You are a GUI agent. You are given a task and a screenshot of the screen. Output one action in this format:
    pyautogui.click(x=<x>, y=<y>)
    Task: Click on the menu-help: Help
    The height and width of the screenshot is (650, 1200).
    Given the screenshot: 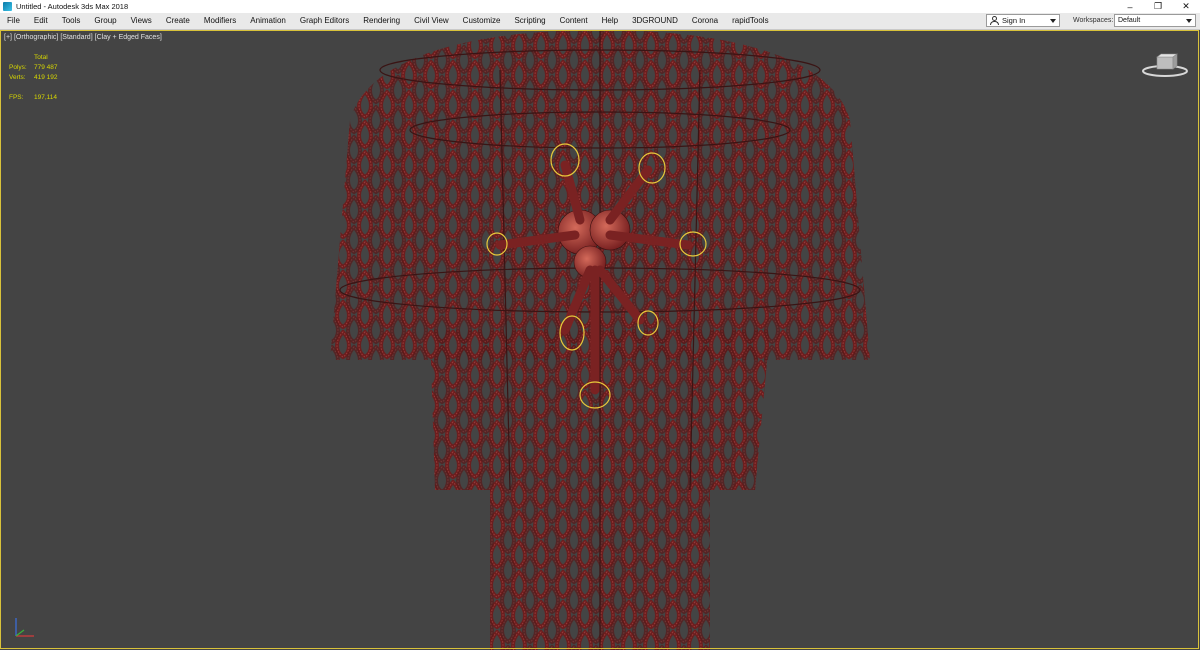 What is the action you would take?
    pyautogui.click(x=610, y=21)
    